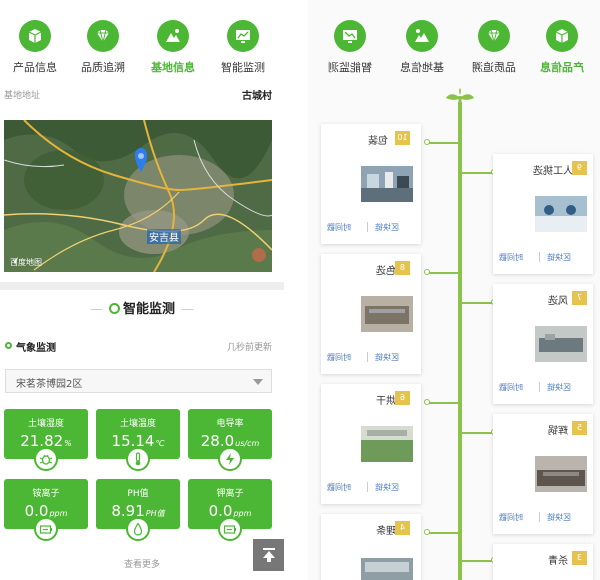 Image resolution: width=600 pixels, height=580 pixels. I want to click on station-select: 宋茗茶博园2区, so click(138, 381).